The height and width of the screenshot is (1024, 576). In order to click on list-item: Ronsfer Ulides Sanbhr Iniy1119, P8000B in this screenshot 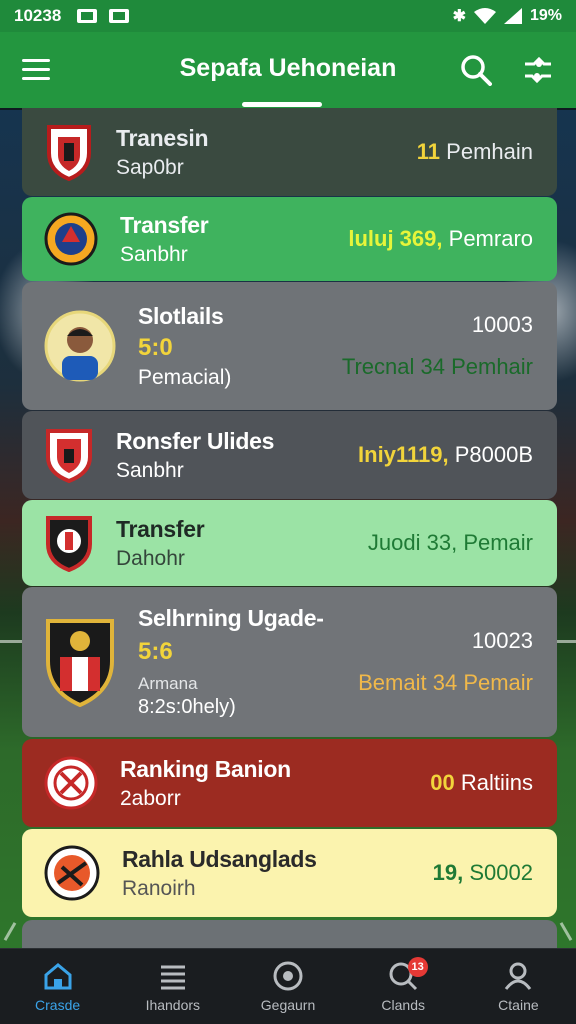, I will do `click(289, 455)`.